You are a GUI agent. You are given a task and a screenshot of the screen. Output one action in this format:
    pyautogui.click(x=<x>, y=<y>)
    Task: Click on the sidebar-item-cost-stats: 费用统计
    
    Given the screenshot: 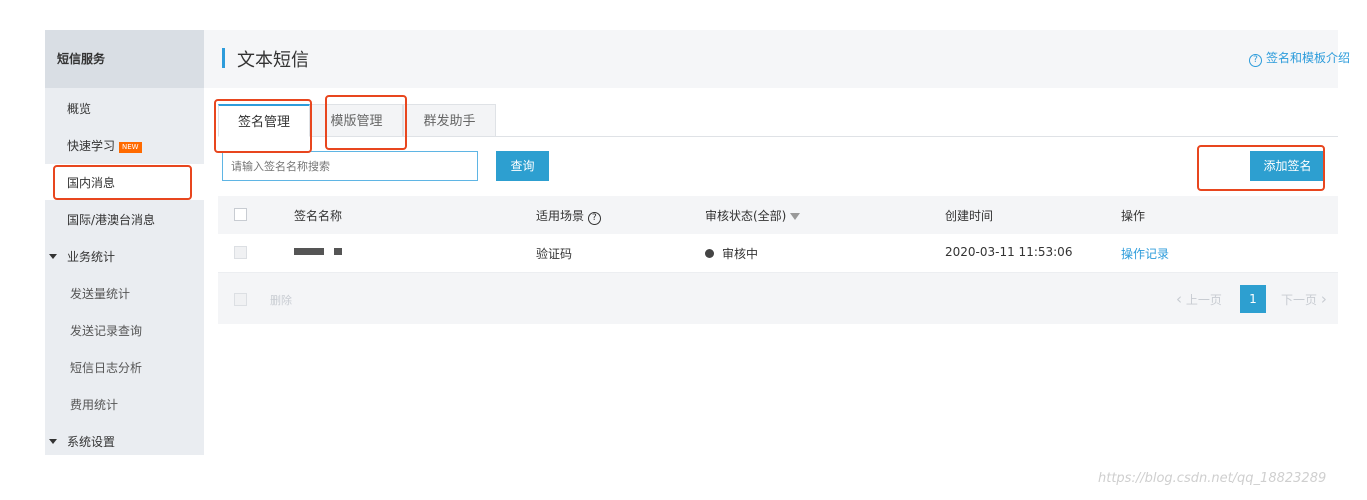 What is the action you would take?
    pyautogui.click(x=124, y=404)
    